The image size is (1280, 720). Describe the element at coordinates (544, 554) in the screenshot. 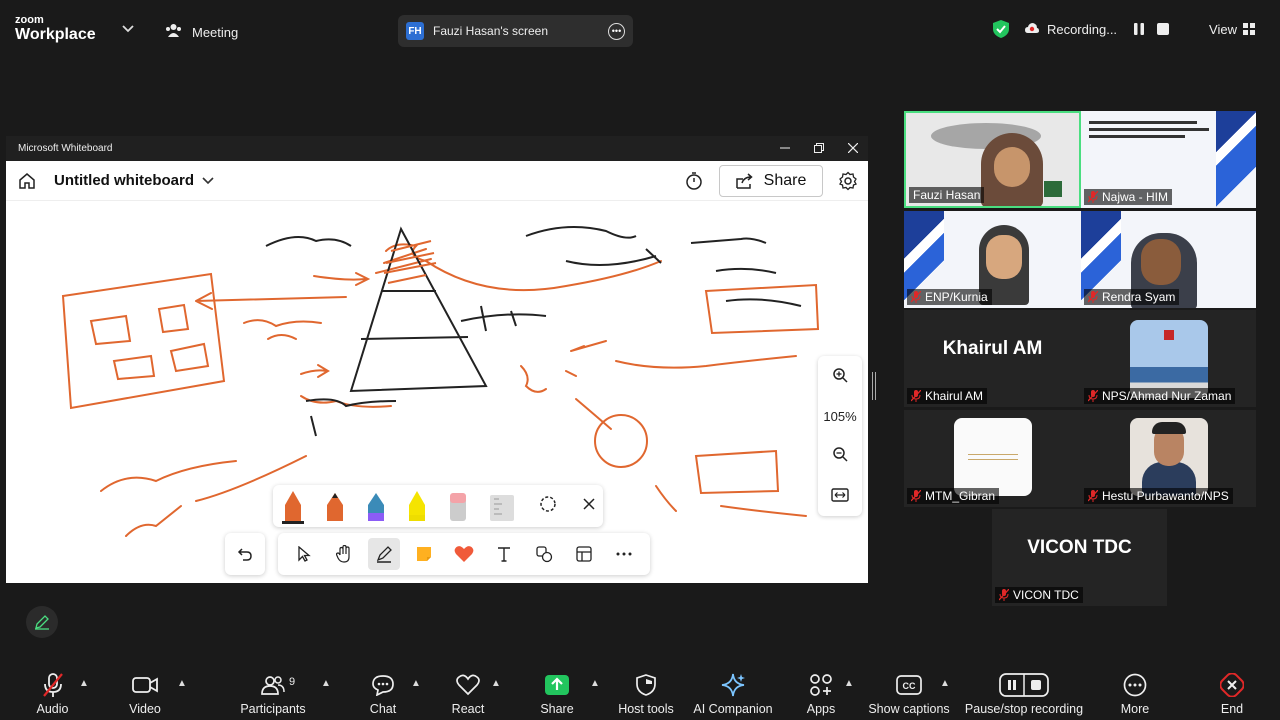

I see `shapes-icon` at that location.